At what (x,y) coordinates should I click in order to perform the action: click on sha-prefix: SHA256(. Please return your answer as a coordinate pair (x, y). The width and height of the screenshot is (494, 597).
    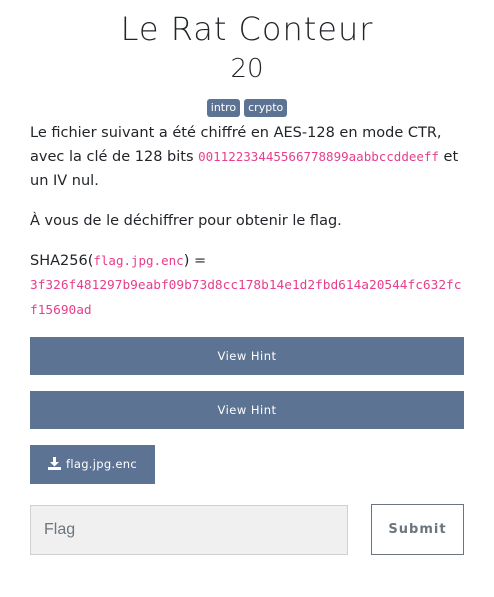
    Looking at the image, I should click on (62, 261).